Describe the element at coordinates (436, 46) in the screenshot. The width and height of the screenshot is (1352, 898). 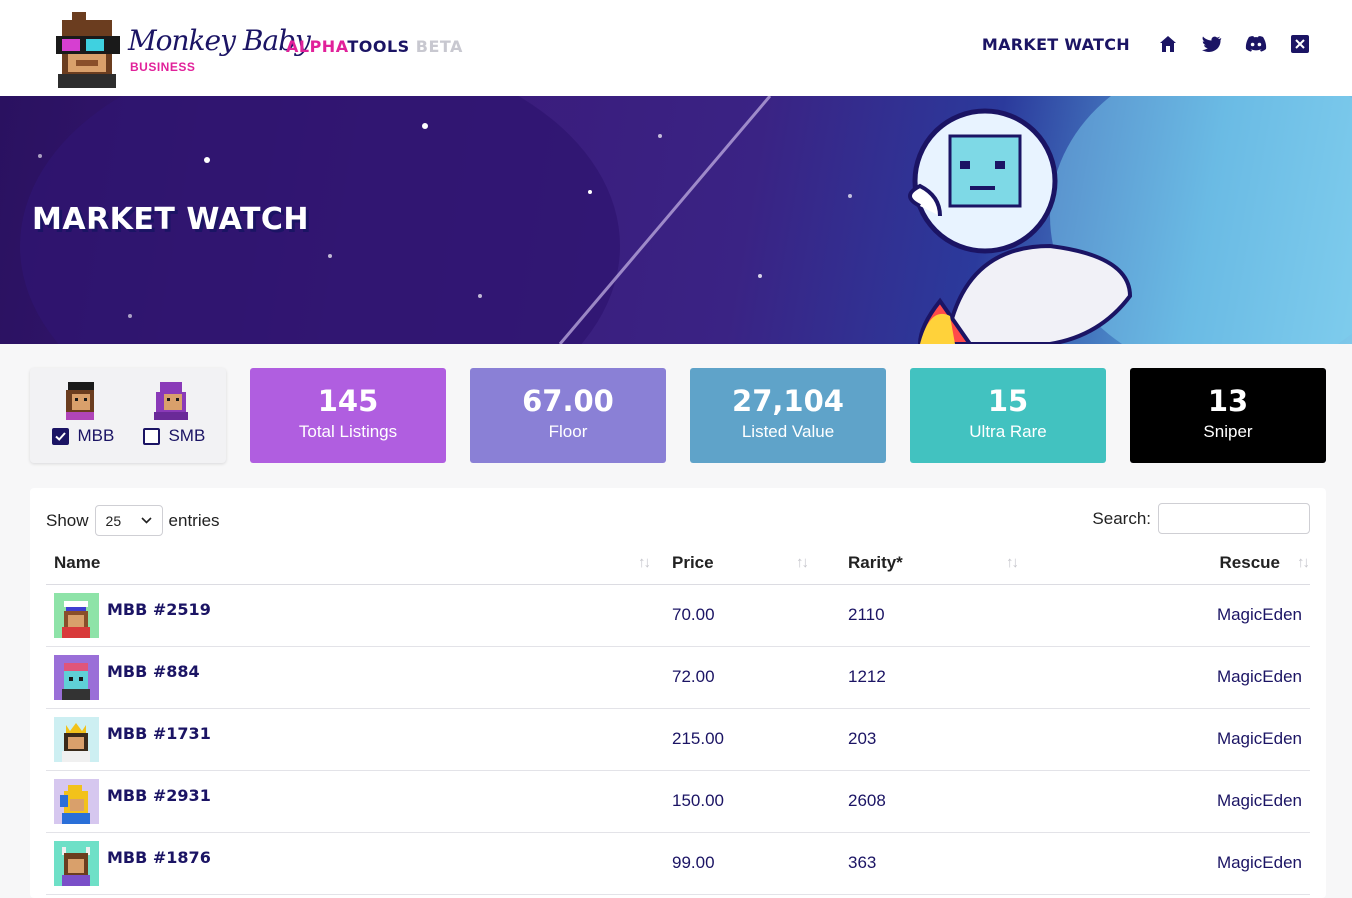
I see `beta-text: BETA` at that location.